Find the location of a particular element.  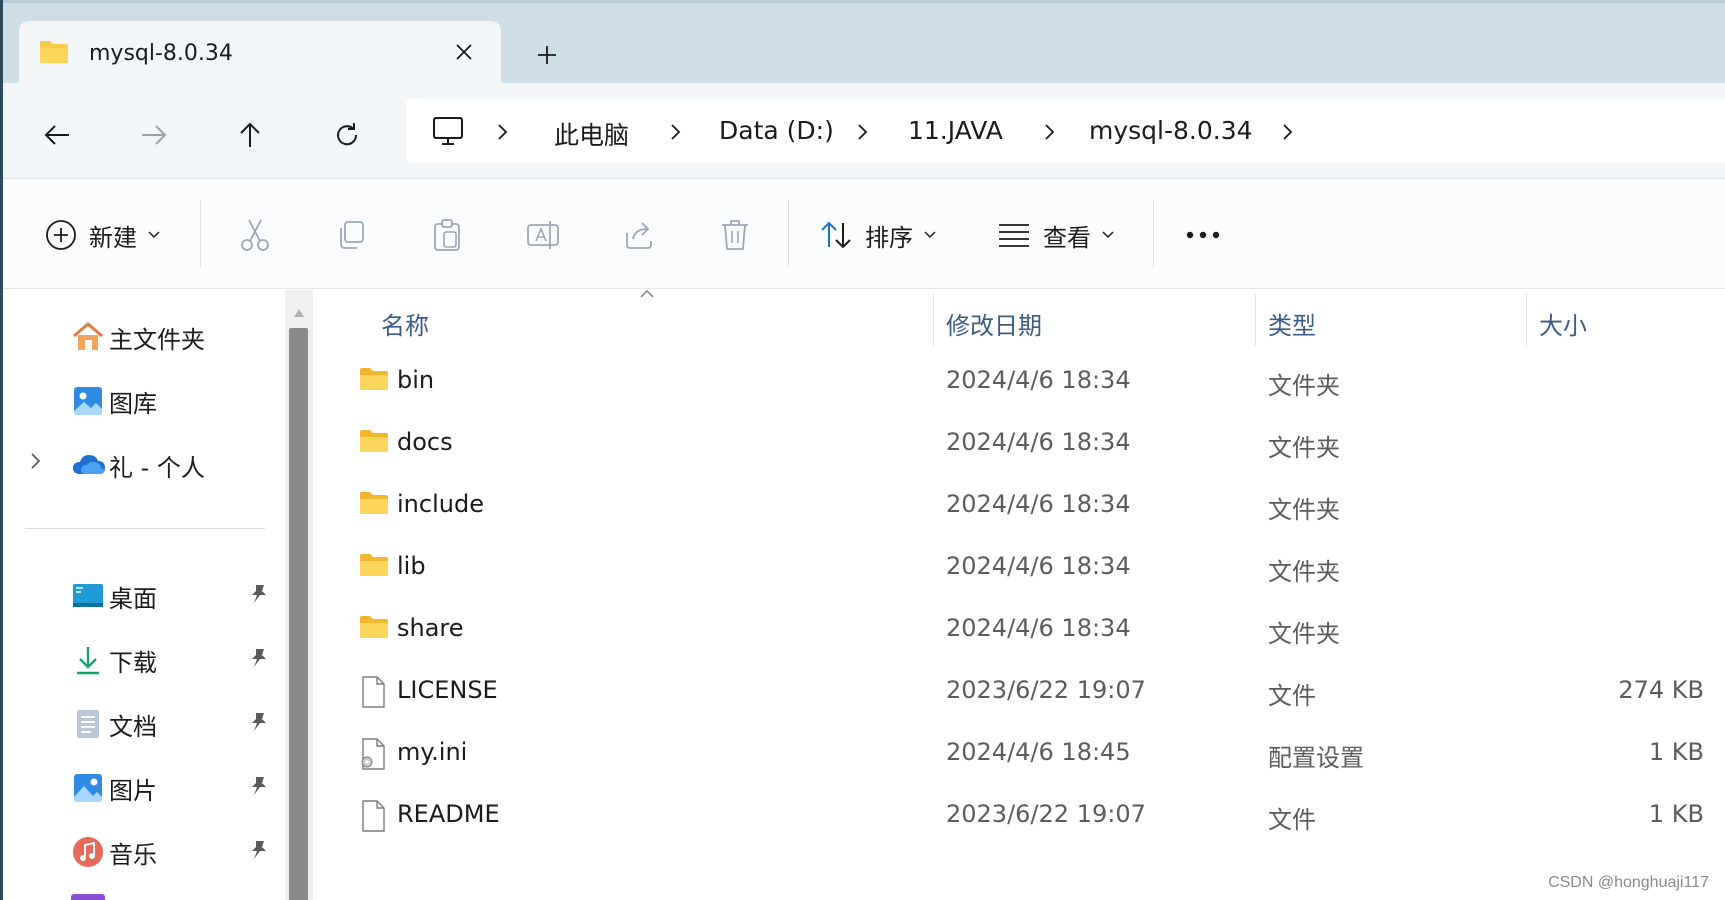

sidebar-item-pictures: 图片 is located at coordinates (140, 786).